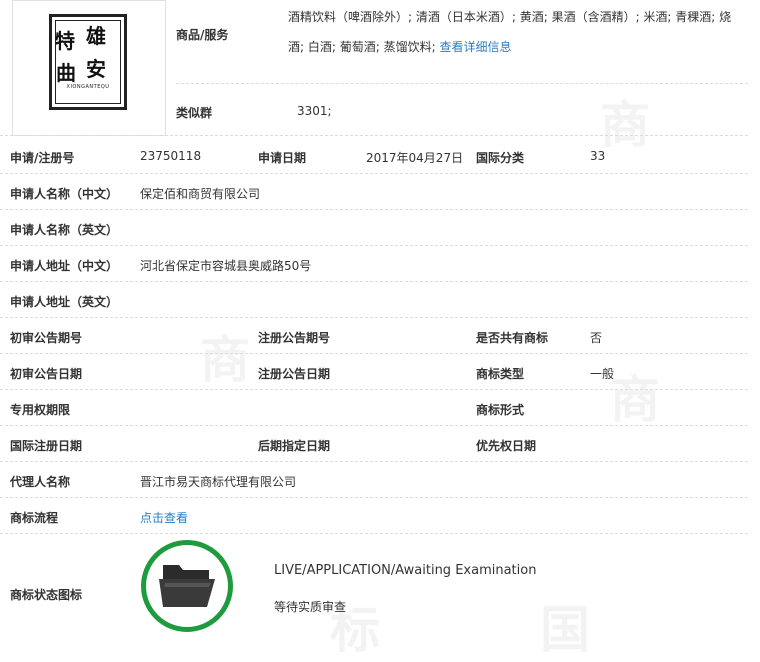  Describe the element at coordinates (506, 446) in the screenshot. I see `priority-date-label: 优先权日期` at that location.